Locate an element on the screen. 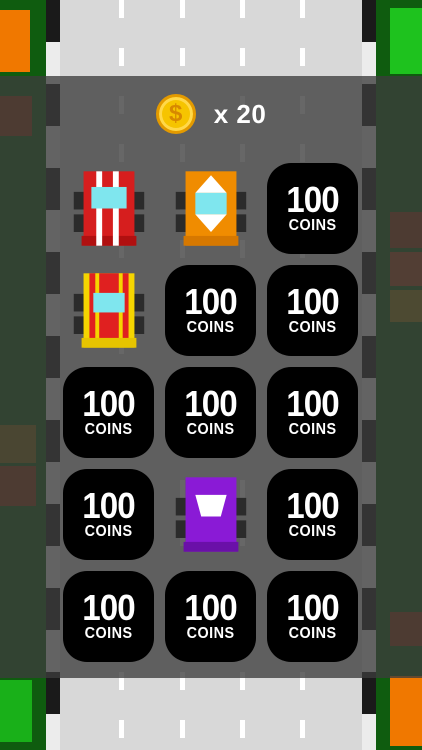 The width and height of the screenshot is (422, 750). car-tile-purple-car is located at coordinates (210, 514).